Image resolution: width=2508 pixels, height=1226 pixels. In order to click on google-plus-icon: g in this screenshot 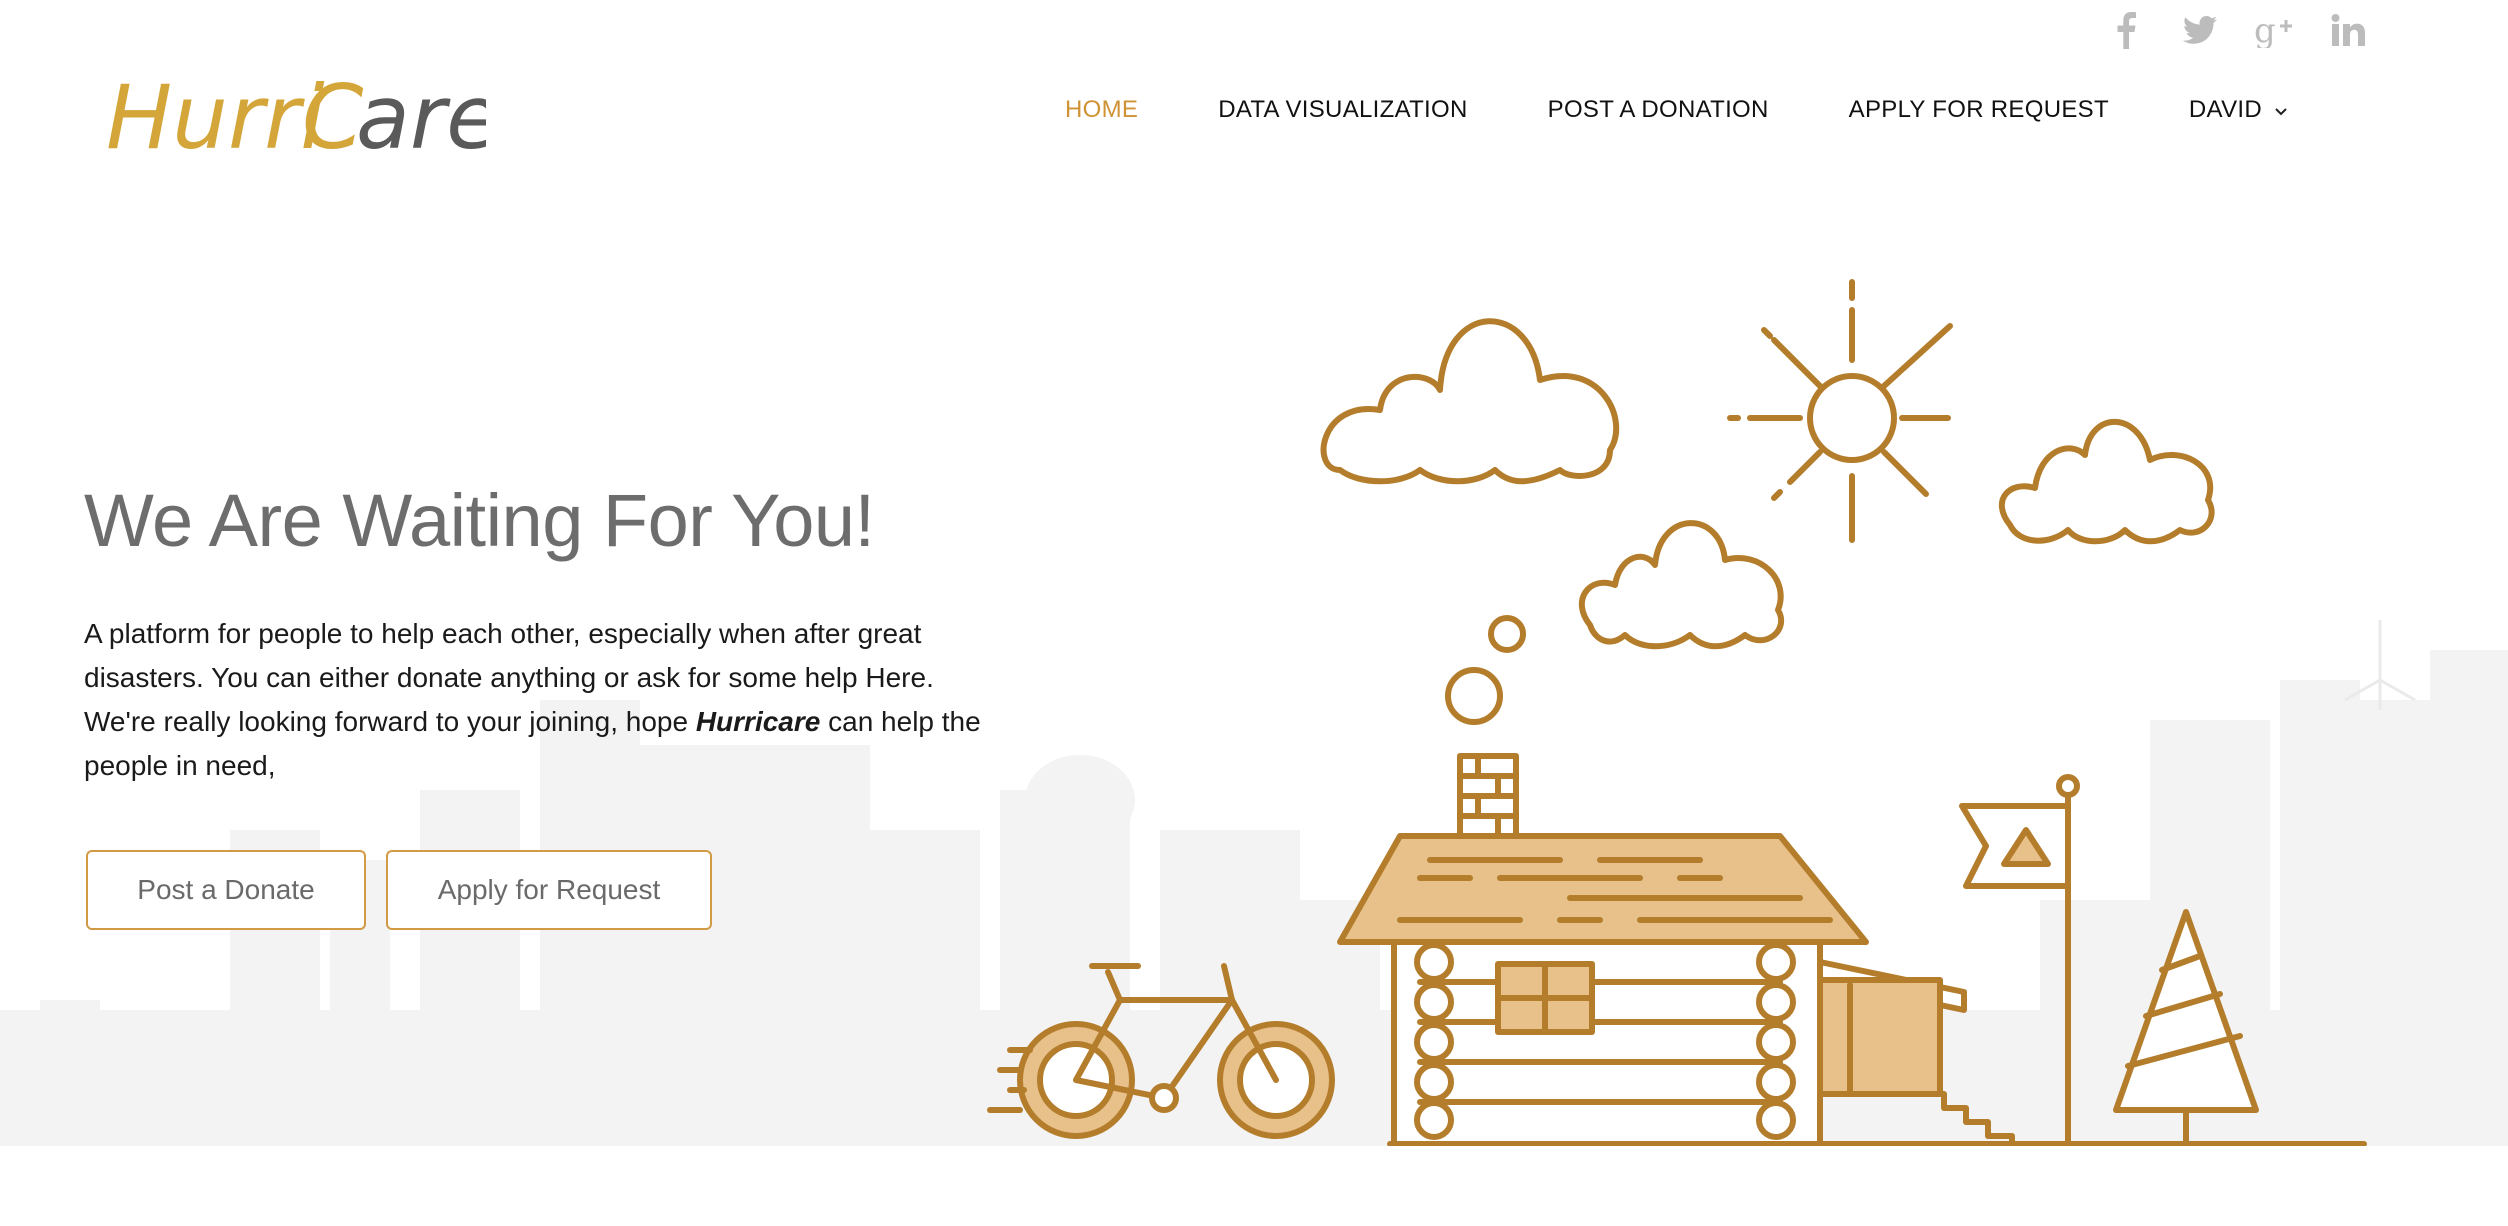, I will do `click(2274, 30)`.